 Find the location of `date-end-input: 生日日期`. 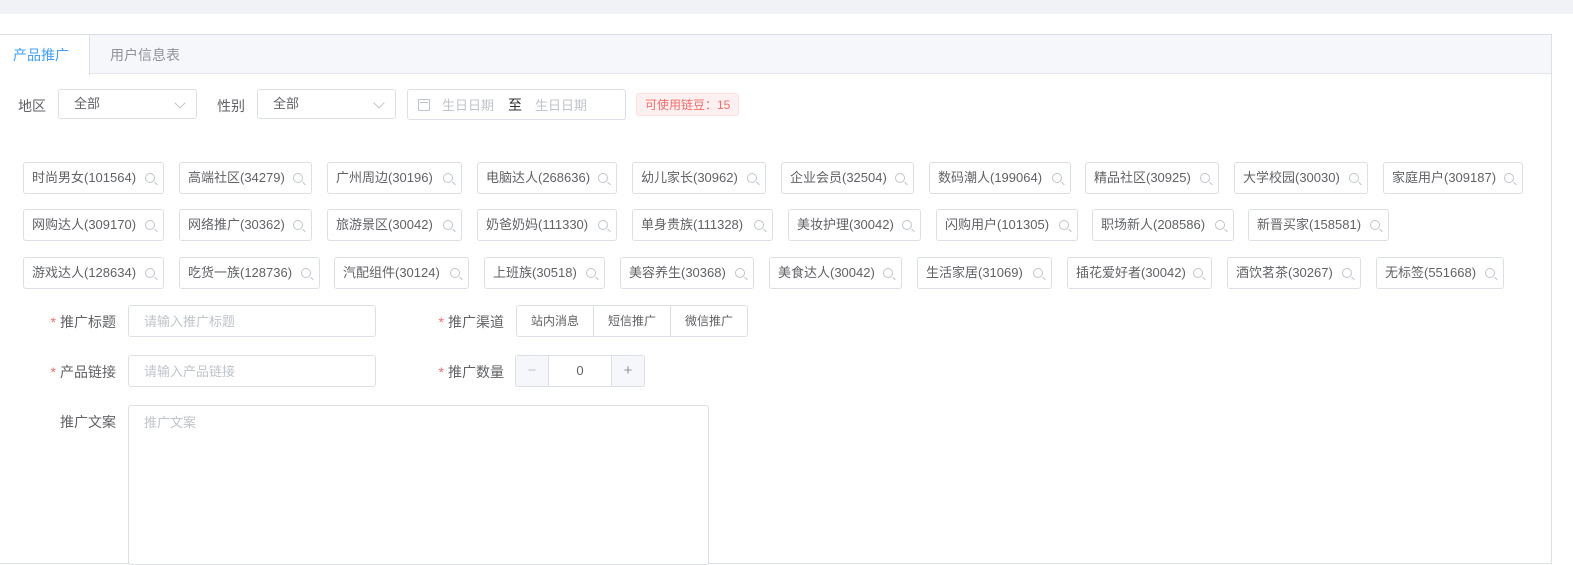

date-end-input: 生日日期 is located at coordinates (561, 104).